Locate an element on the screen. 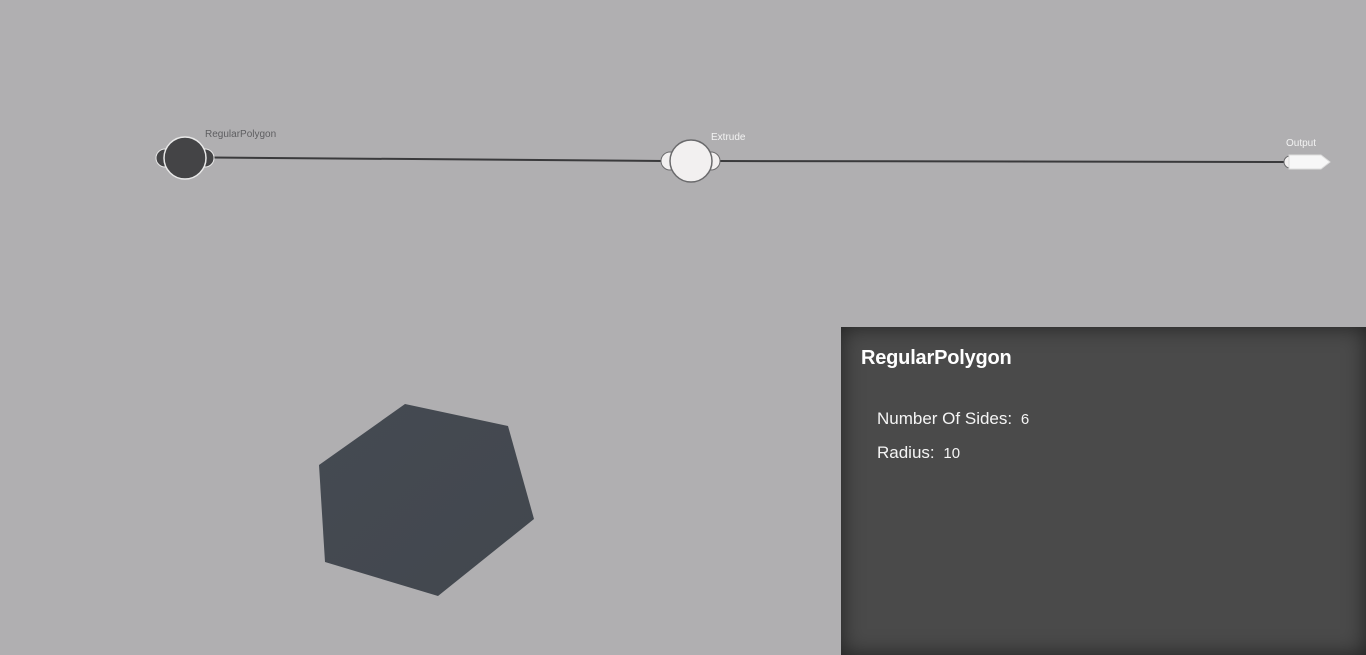 This screenshot has height=655, width=1366. node-output is located at coordinates (1307, 162).